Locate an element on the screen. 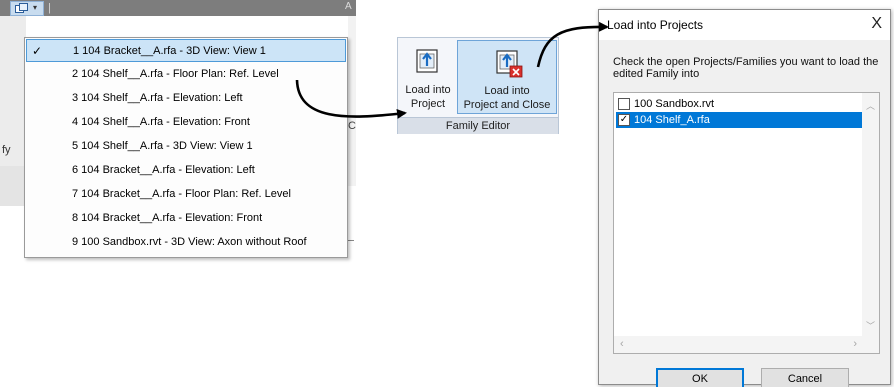  menu-item-window-6: 6 104 Bracket__A.rfa - Elevation: Left is located at coordinates (186, 170).